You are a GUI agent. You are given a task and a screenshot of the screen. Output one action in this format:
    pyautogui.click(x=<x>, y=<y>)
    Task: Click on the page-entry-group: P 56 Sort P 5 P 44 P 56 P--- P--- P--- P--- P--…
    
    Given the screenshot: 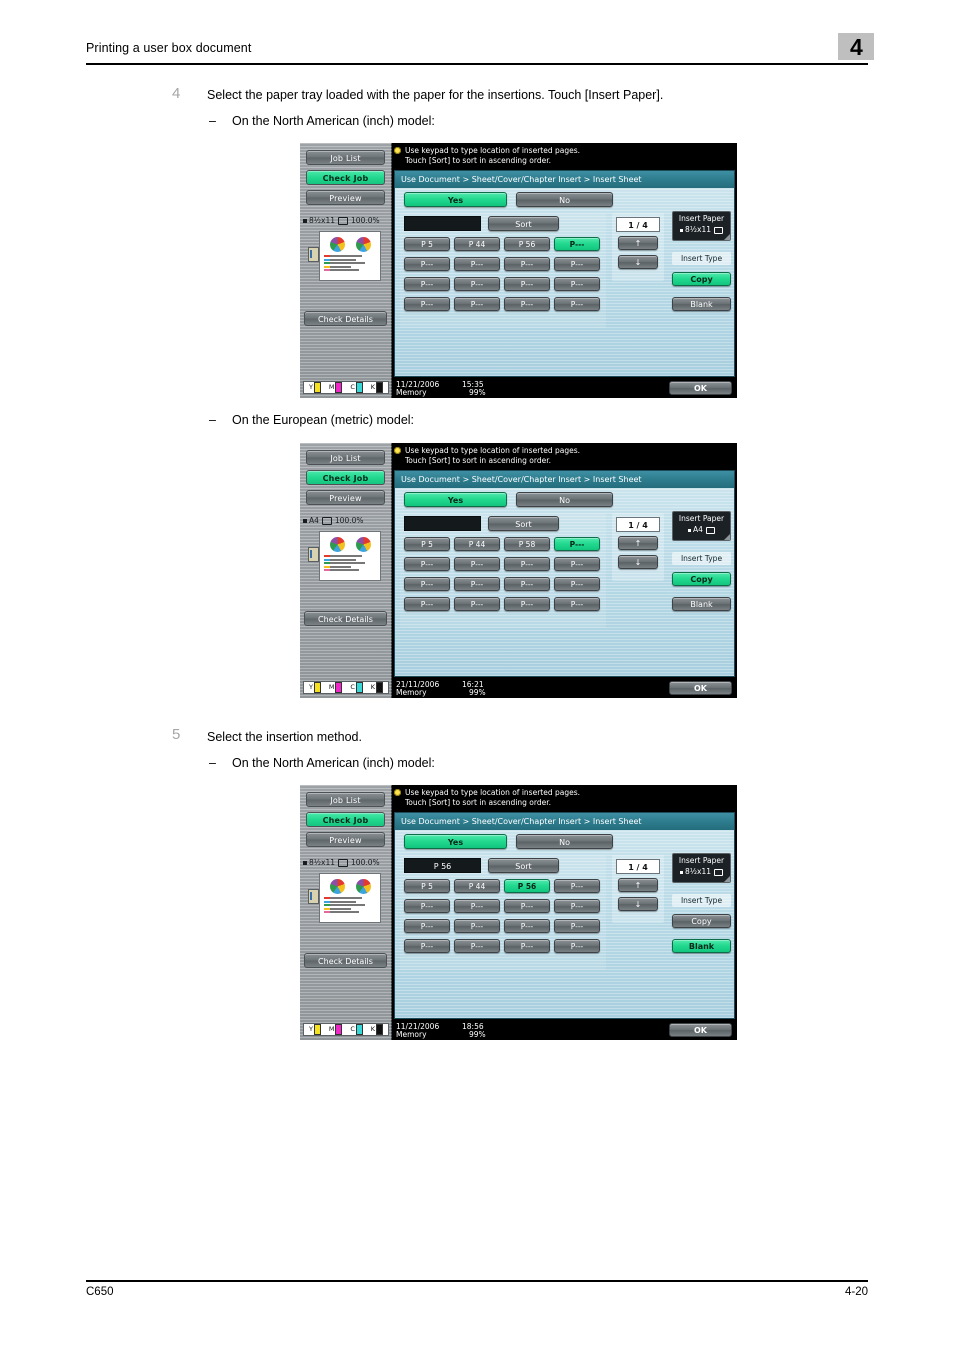 What is the action you would take?
    pyautogui.click(x=503, y=912)
    